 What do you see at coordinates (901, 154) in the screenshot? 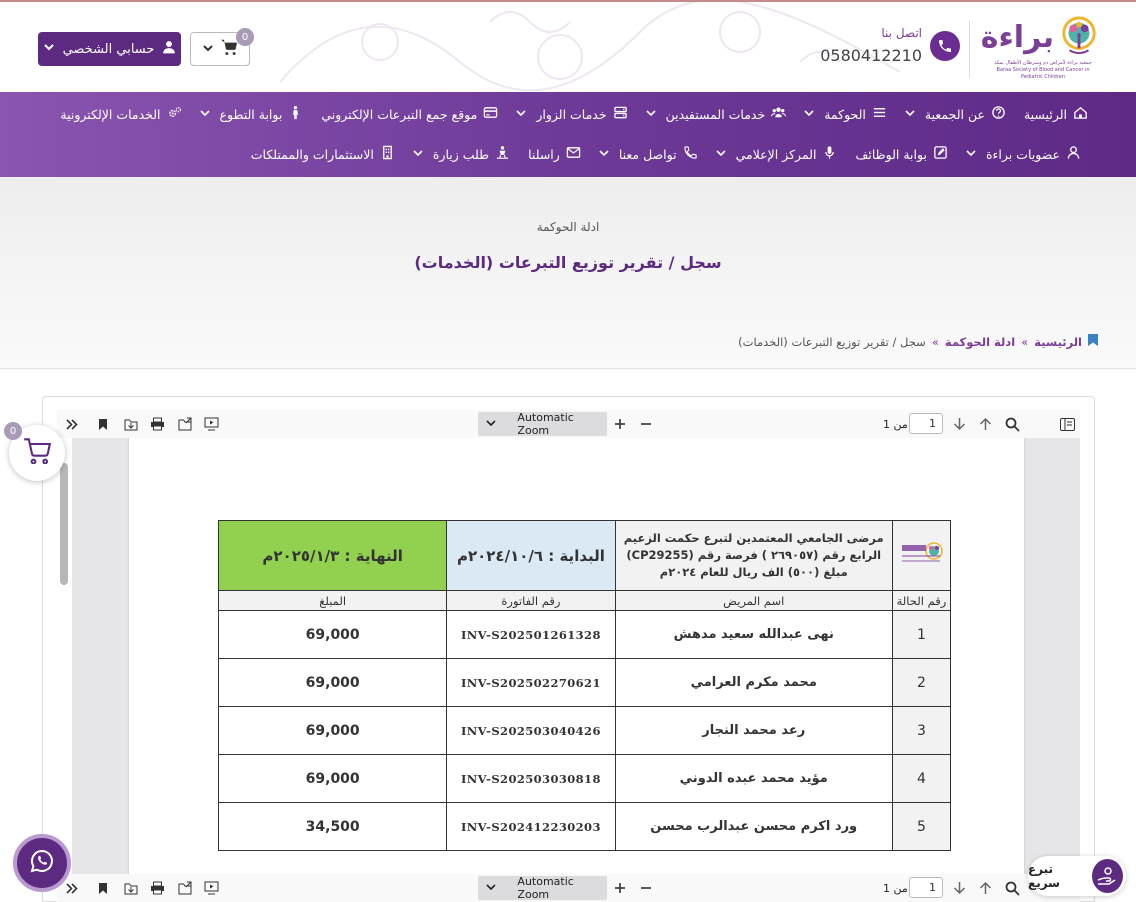
I see `nav-item-row2-1: بوابة الوظائف` at bounding box center [901, 154].